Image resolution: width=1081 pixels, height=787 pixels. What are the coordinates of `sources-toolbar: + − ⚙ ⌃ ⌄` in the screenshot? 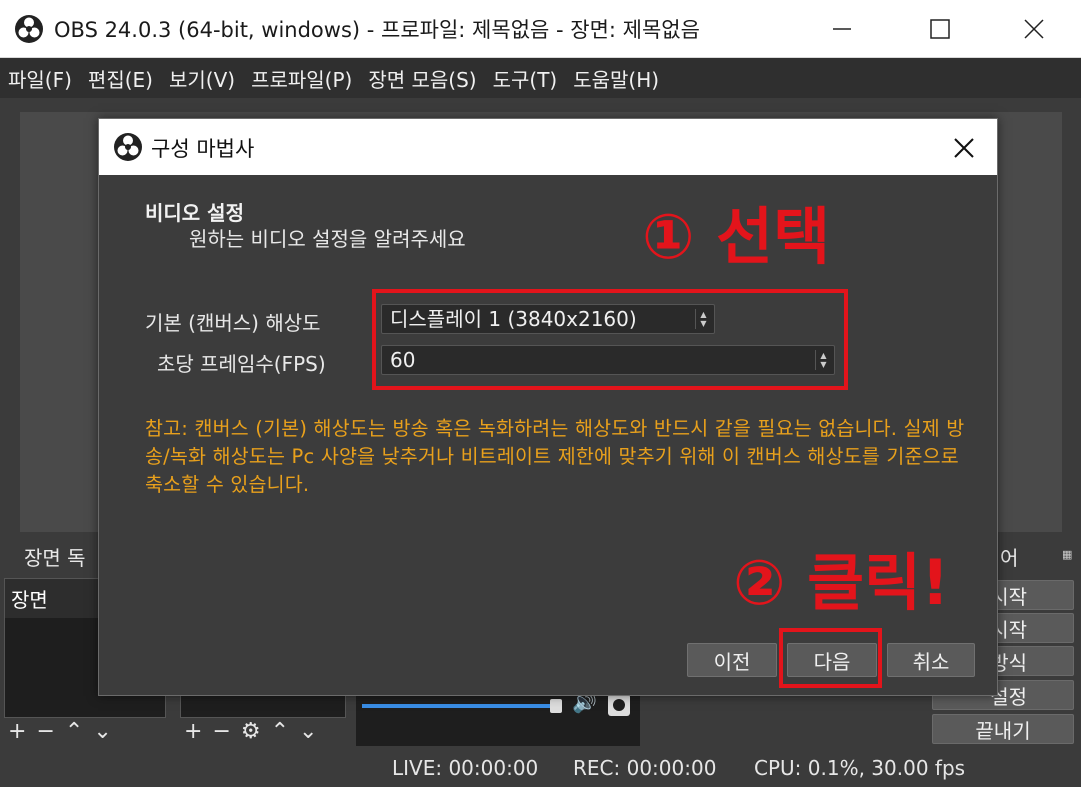 It's located at (256, 732).